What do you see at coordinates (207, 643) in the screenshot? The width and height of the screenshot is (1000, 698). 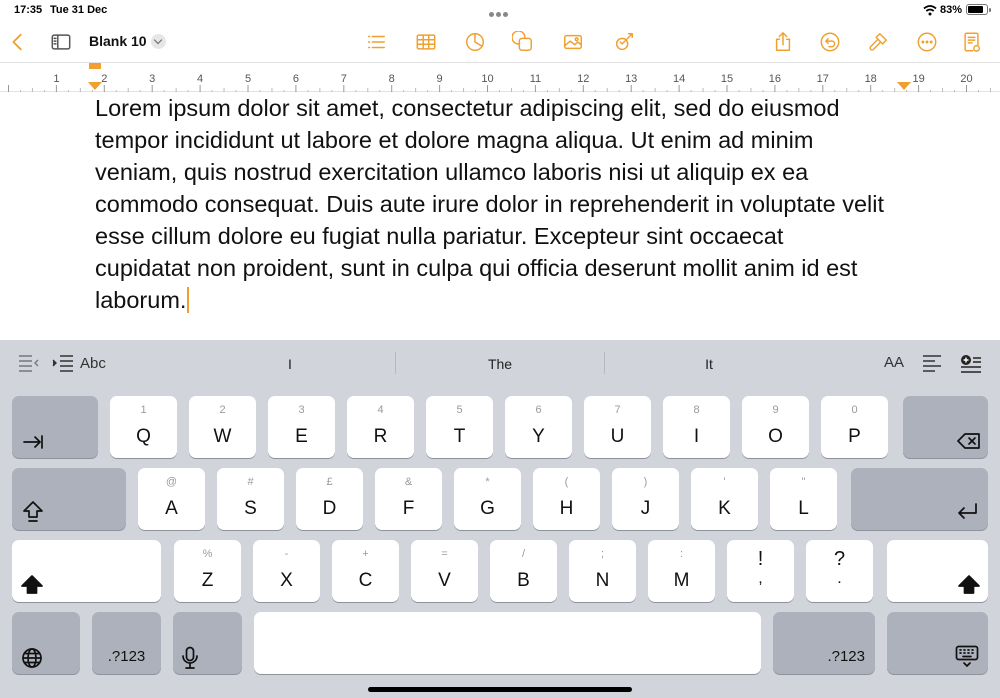 I see `dictation-key` at bounding box center [207, 643].